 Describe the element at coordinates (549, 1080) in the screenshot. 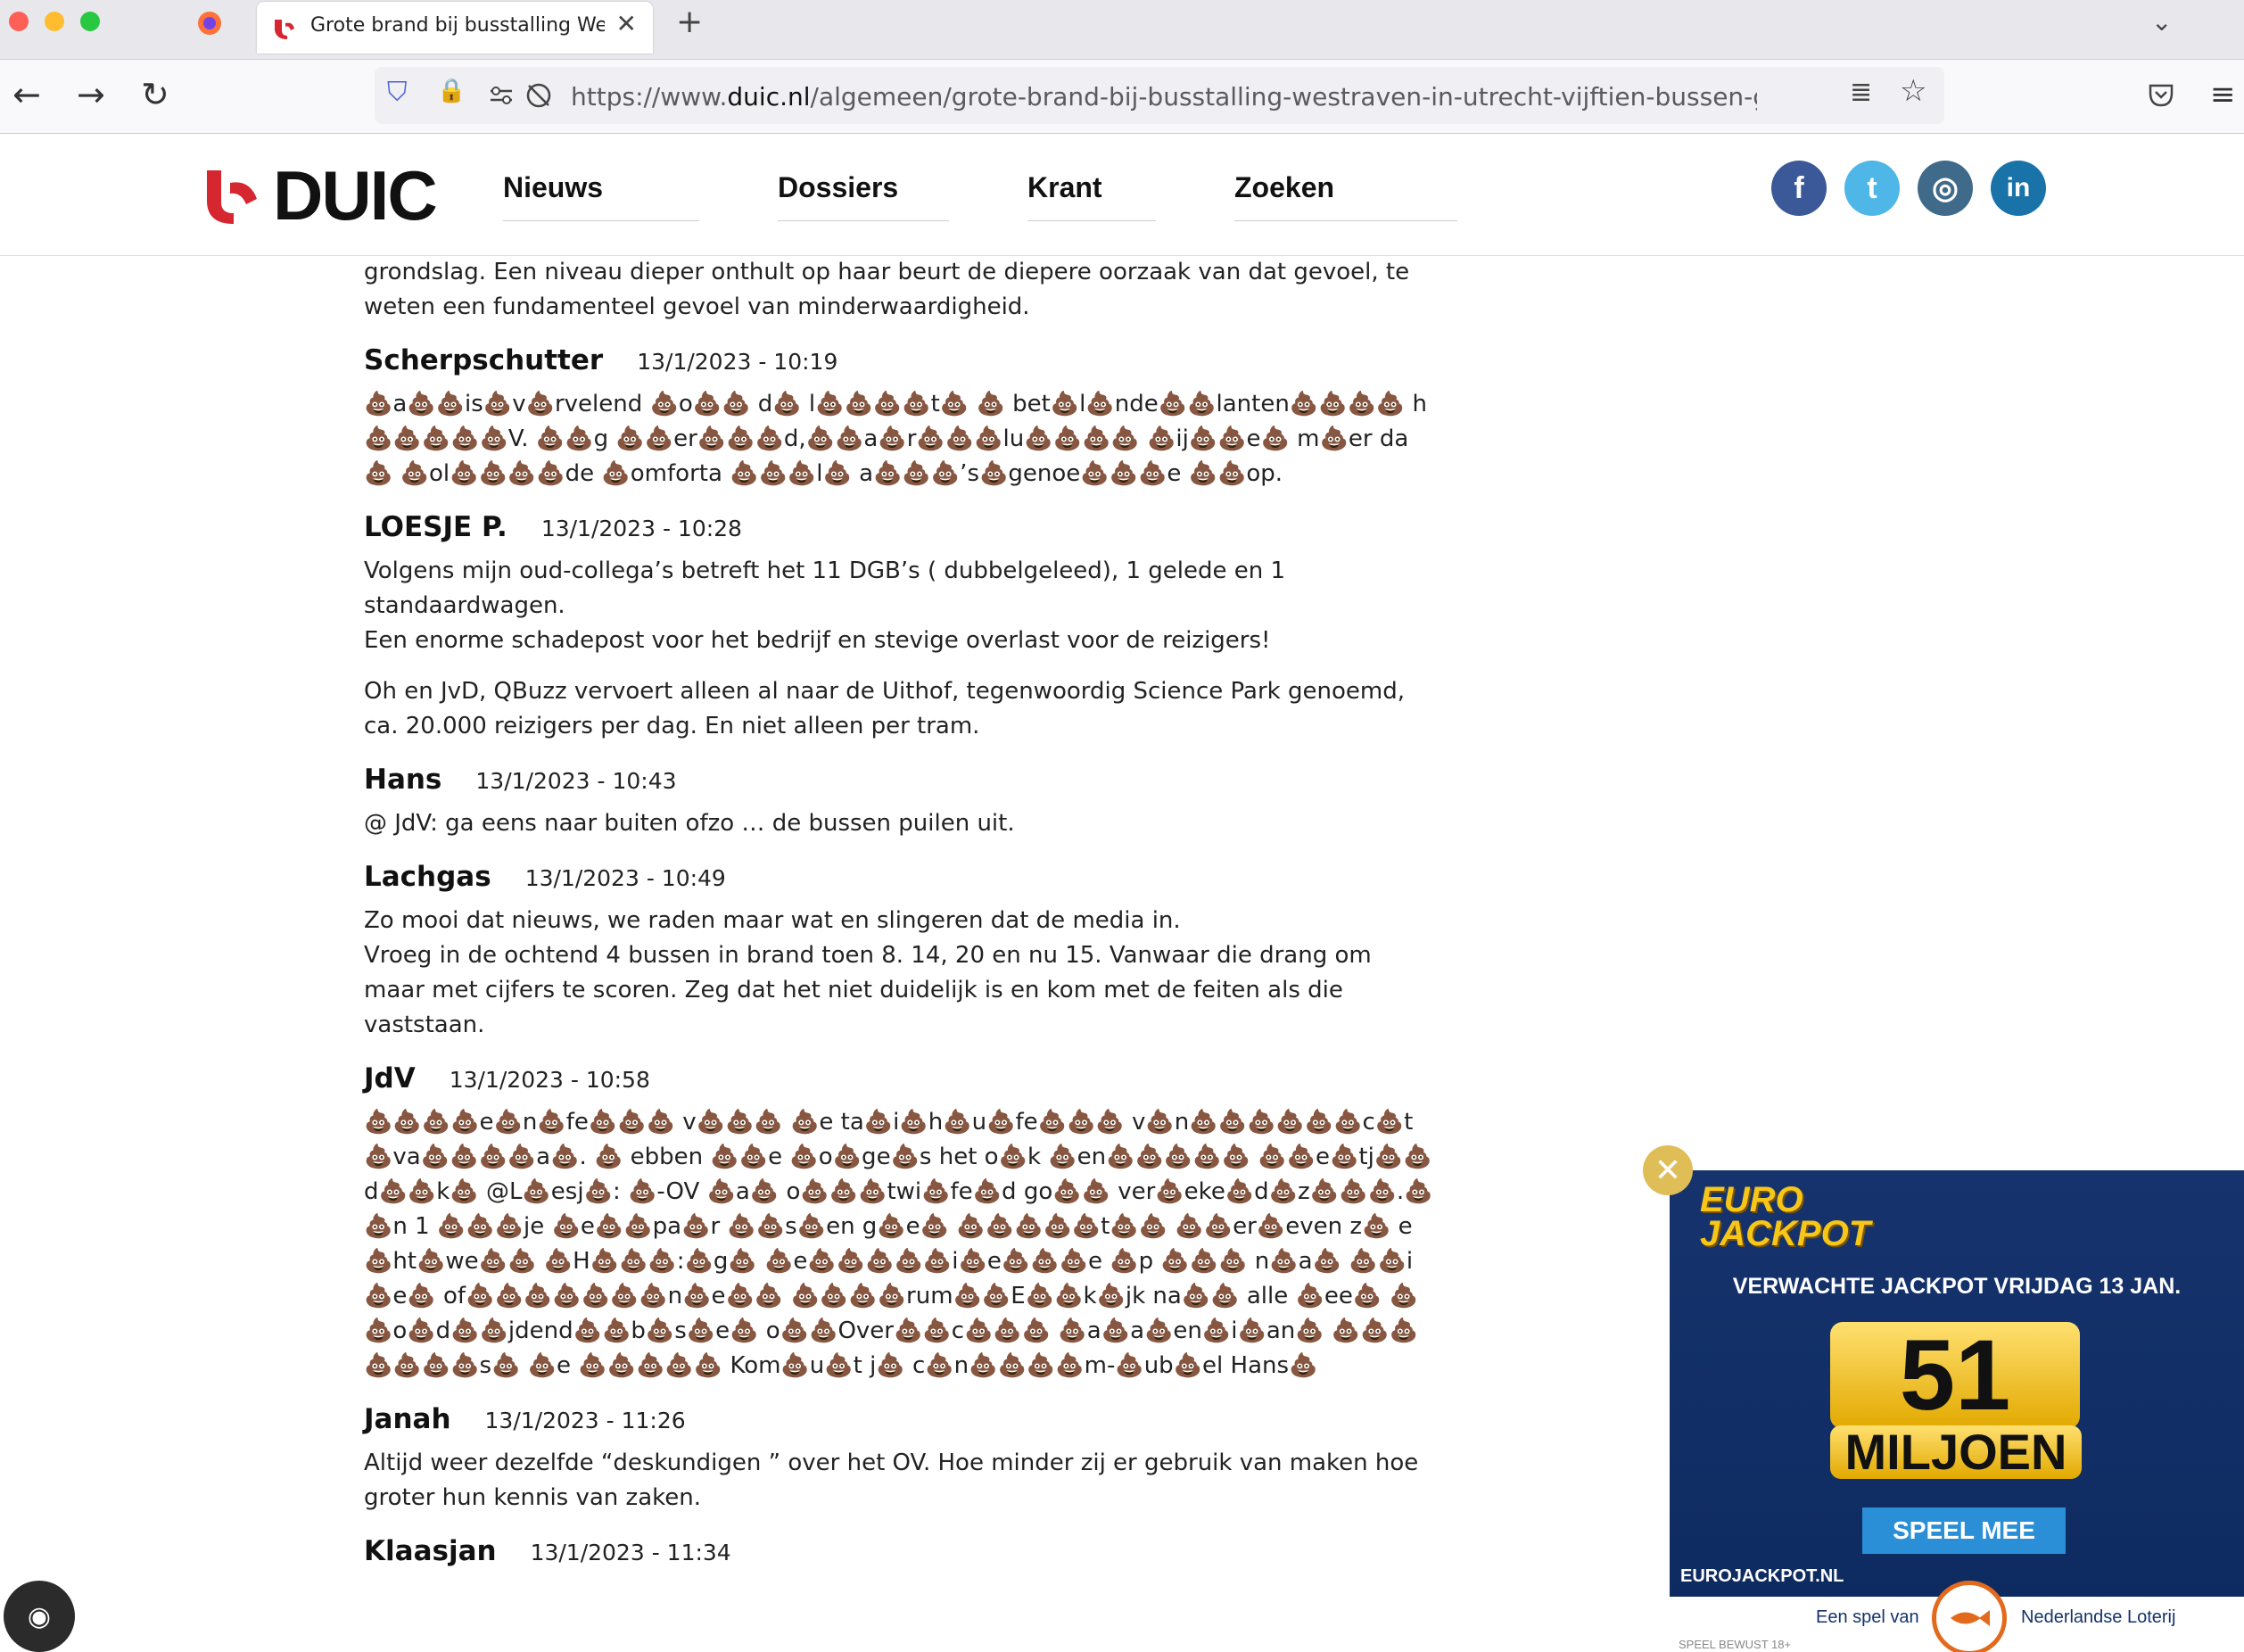

I see `comment-date: 13/1/2023 - 10:58` at that location.